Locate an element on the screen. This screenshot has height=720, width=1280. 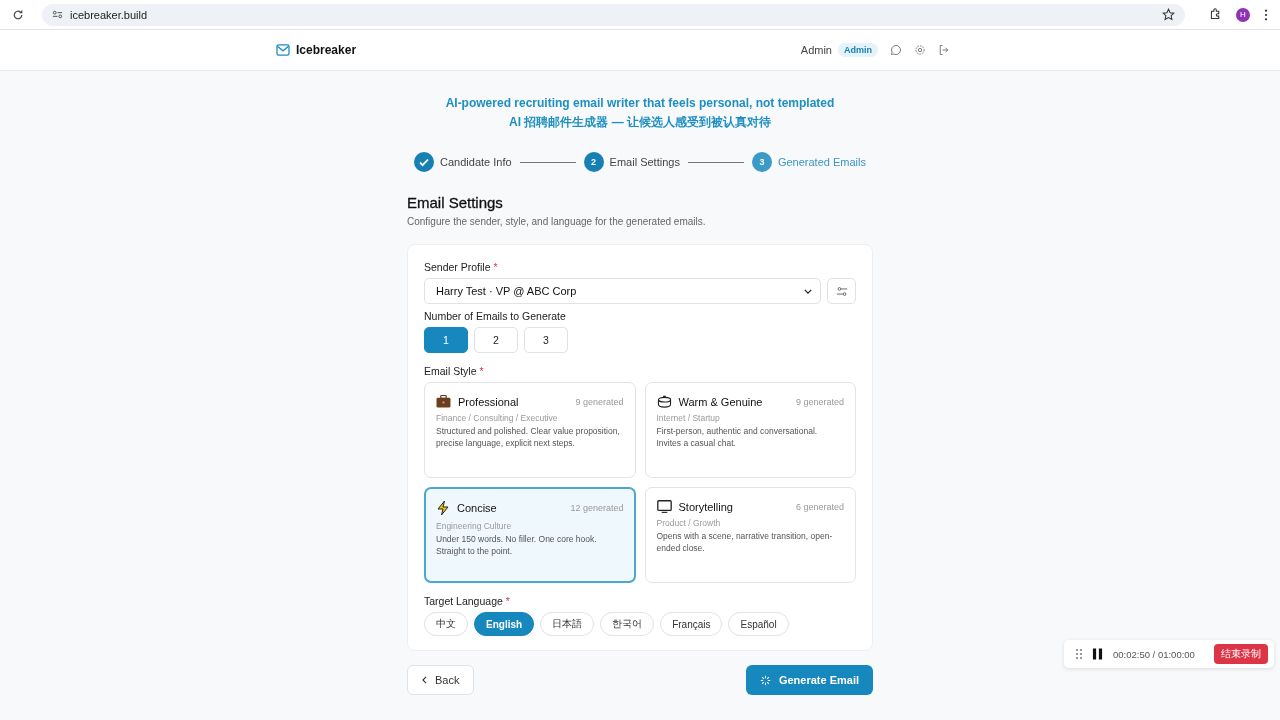
section-description: Configure the sender, style, and language for the generated emails. is located at coordinates (557, 221).